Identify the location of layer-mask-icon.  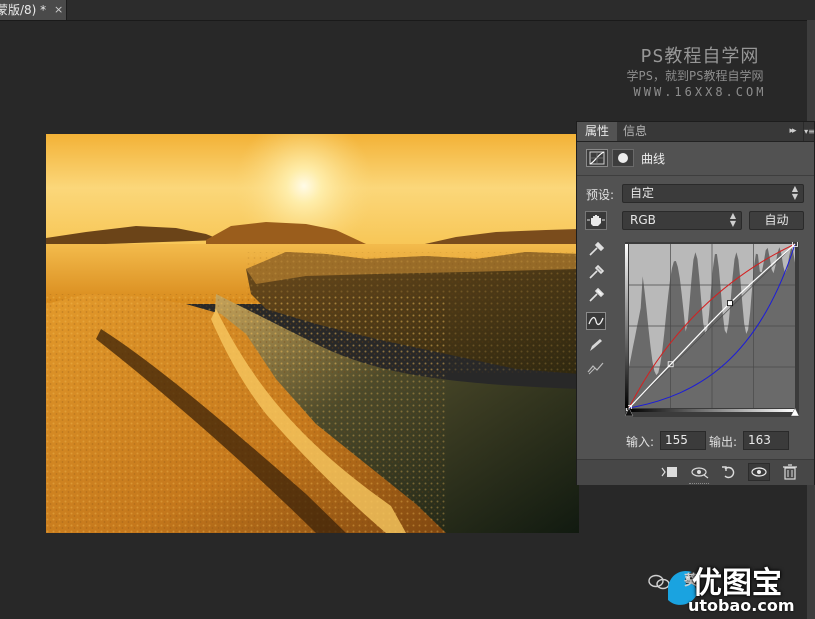
(623, 158).